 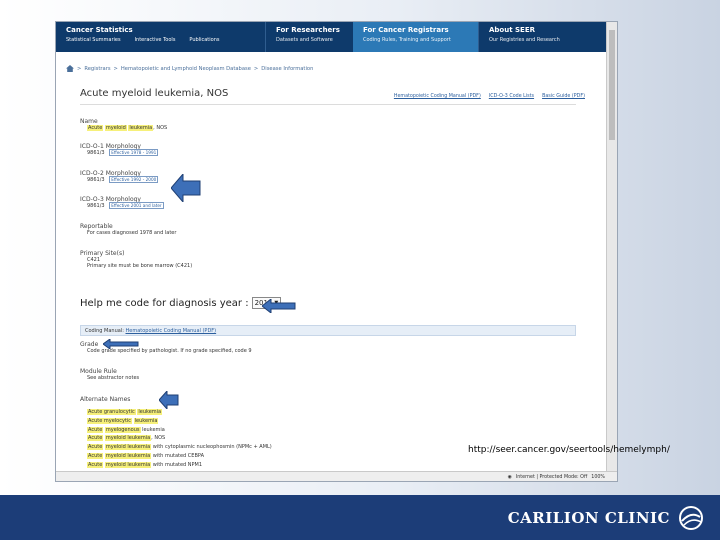 What do you see at coordinates (179, 430) in the screenshot?
I see `alternate-name-item: Acute myelogenous leukemia` at bounding box center [179, 430].